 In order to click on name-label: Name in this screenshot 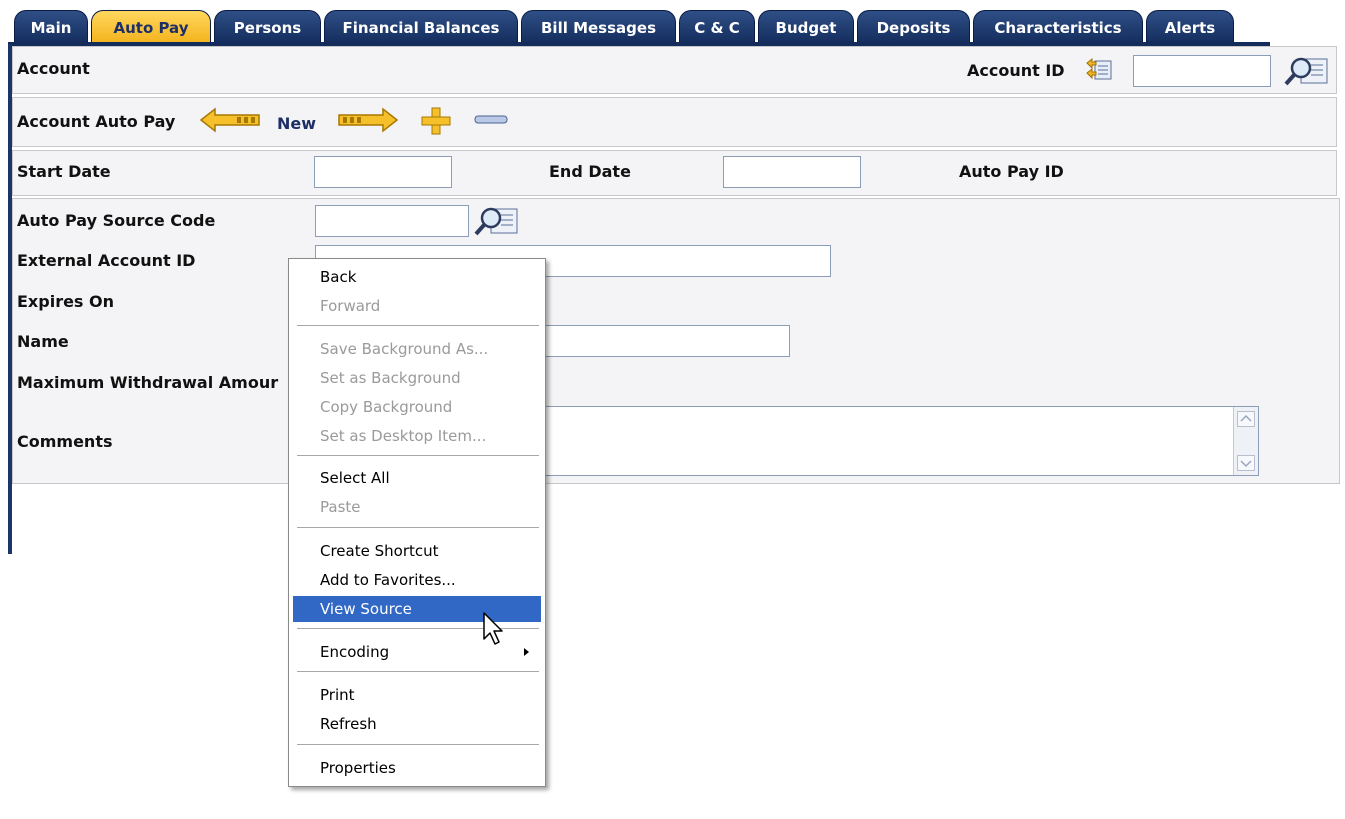, I will do `click(43, 341)`.